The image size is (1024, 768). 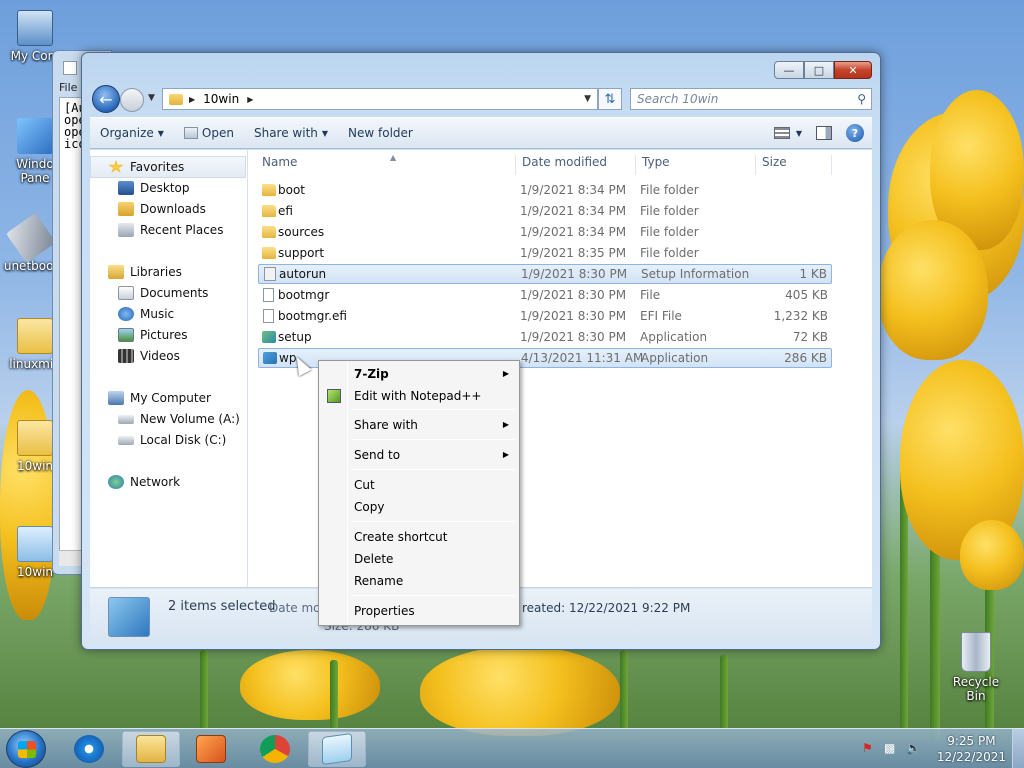 I want to click on setup-information-icon, so click(x=270, y=274).